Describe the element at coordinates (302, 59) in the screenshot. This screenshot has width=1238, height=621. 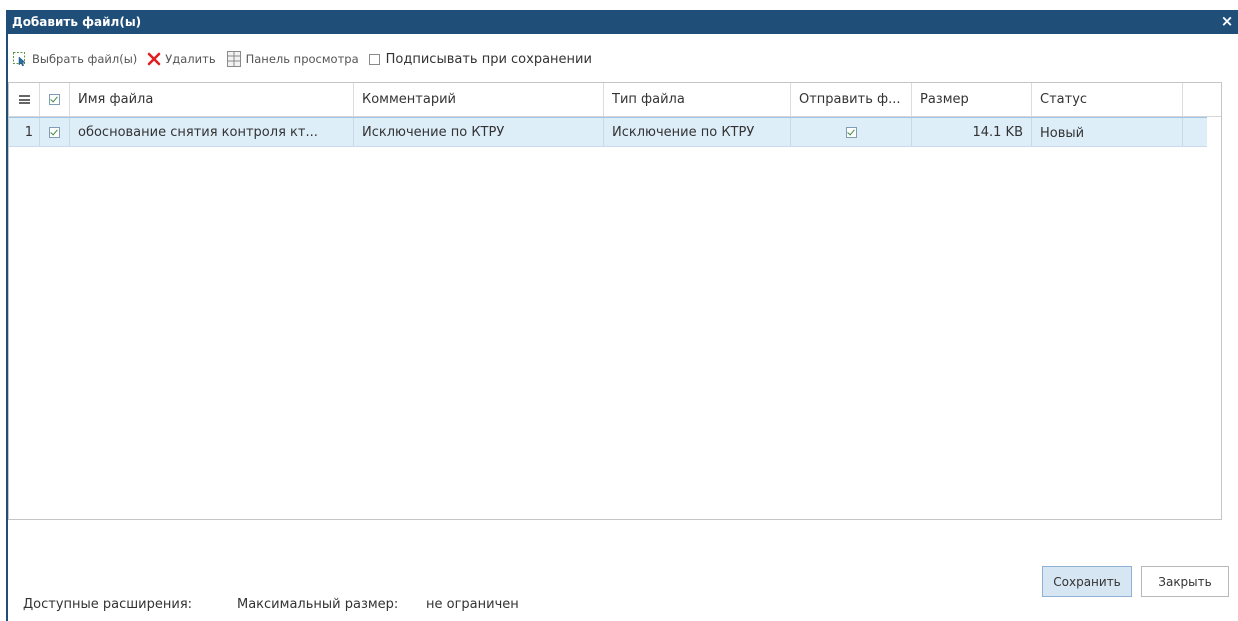
I see `preview-panel-label: Панель просмотра` at that location.